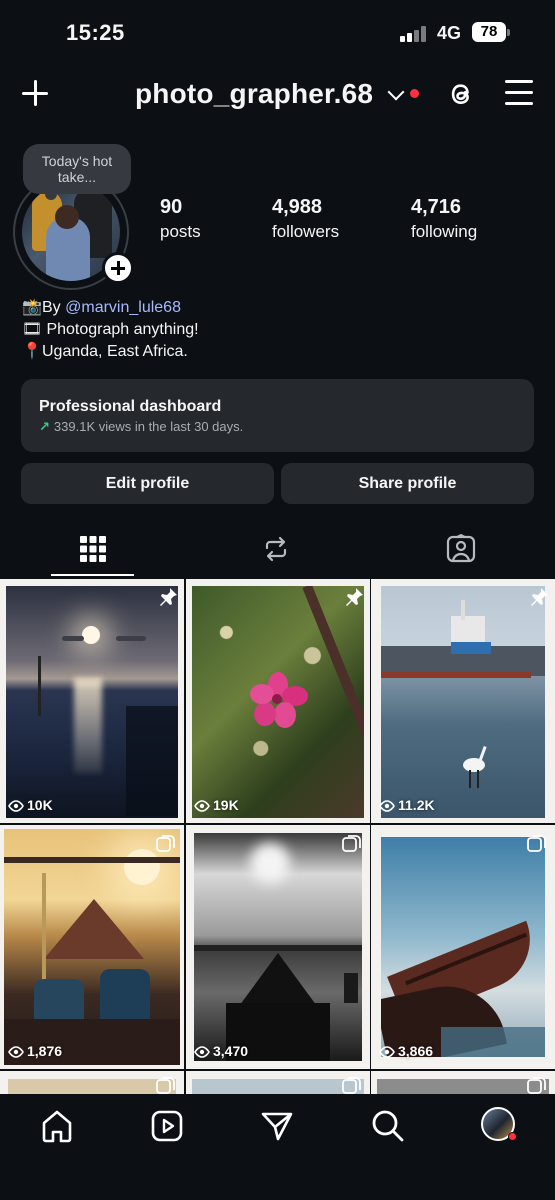  Describe the element at coordinates (122, 329) in the screenshot. I see `bio-text-2: Photograph anything!` at that location.